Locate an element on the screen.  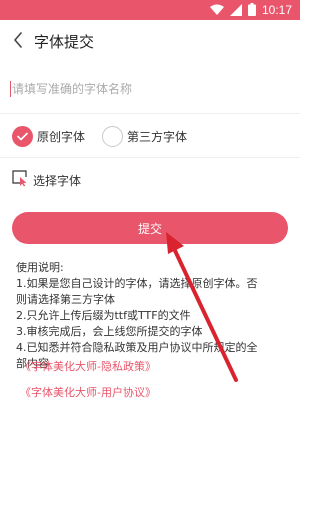
radio-third-party-font: 第三方字体 is located at coordinates (144, 136).